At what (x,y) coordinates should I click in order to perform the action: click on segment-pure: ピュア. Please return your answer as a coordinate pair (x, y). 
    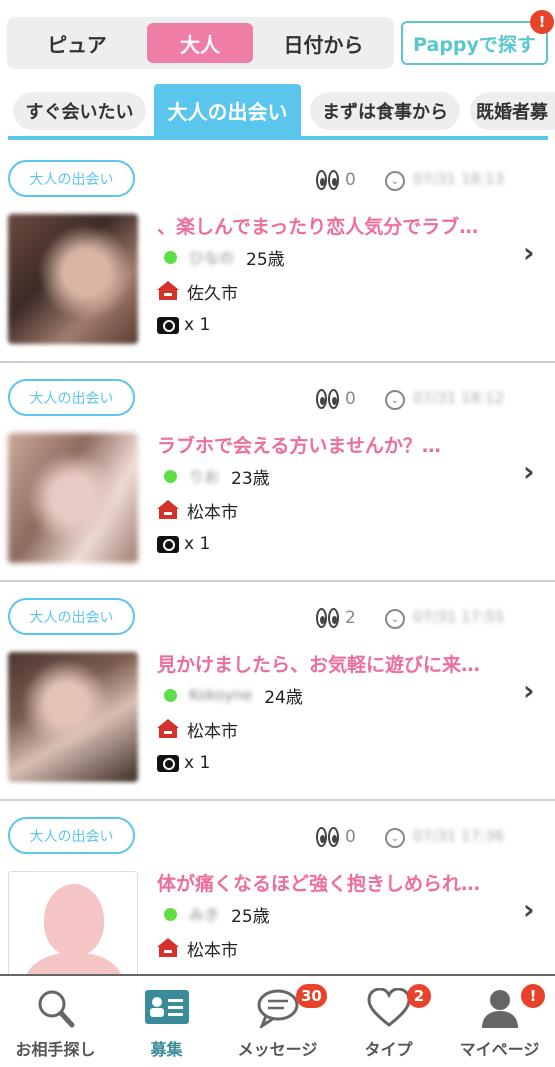
    Looking at the image, I should click on (77, 43).